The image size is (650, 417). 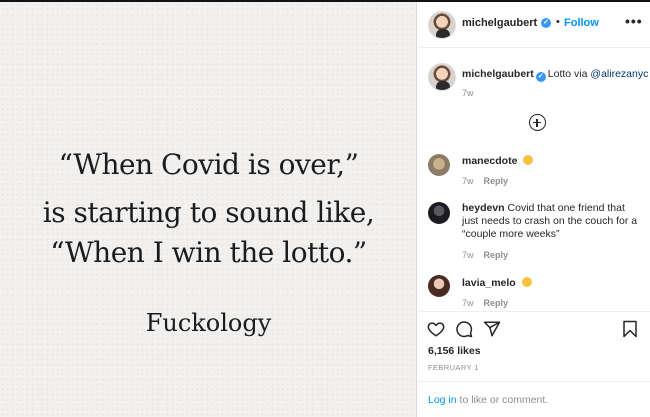 I want to click on comment-username: manecdote, so click(x=489, y=161).